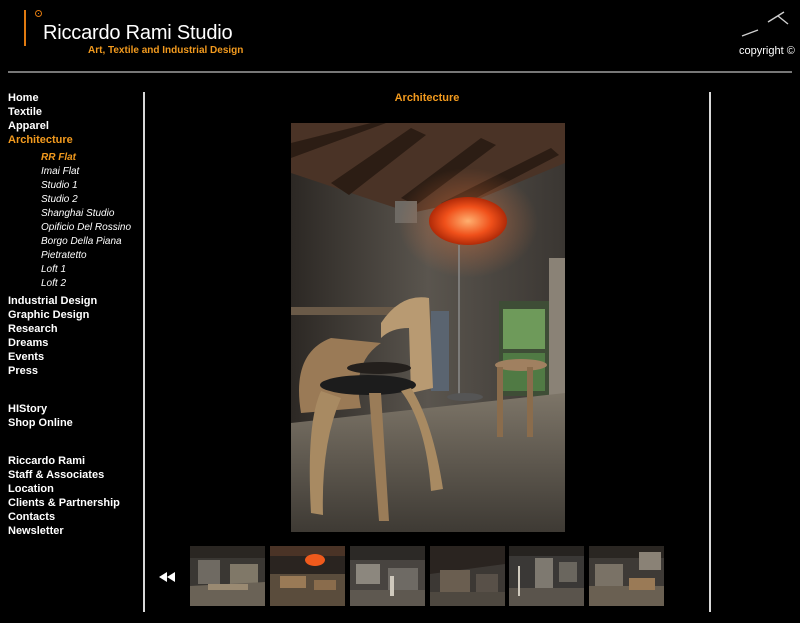  Describe the element at coordinates (25, 28) in the screenshot. I see `logo-bar` at that location.